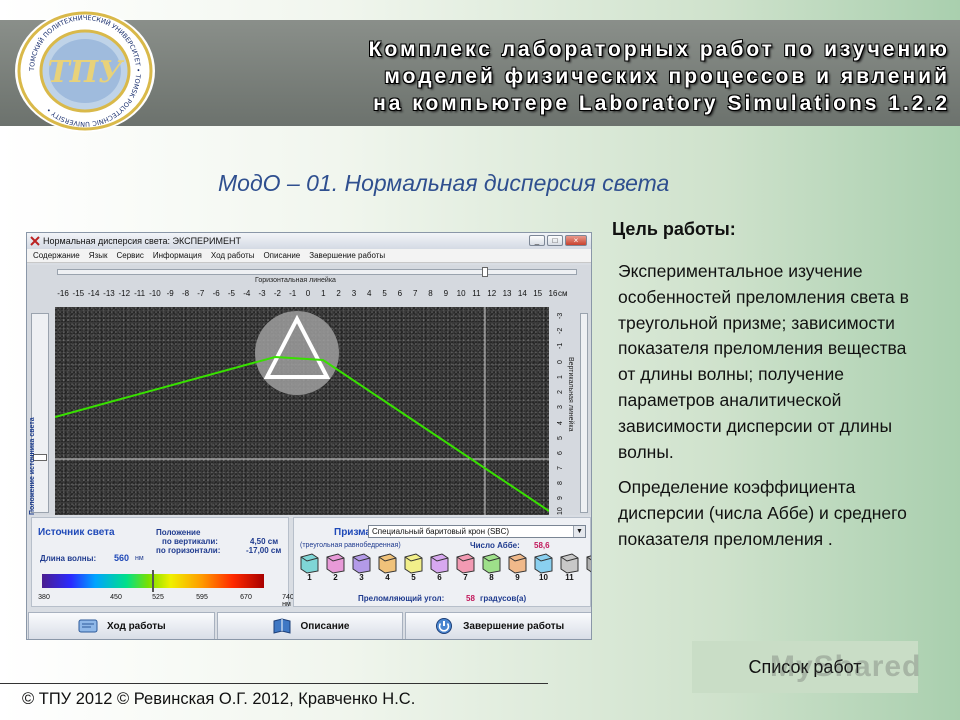  What do you see at coordinates (522, 293) in the screenshot?
I see `h-ruler-tick: 14` at bounding box center [522, 293].